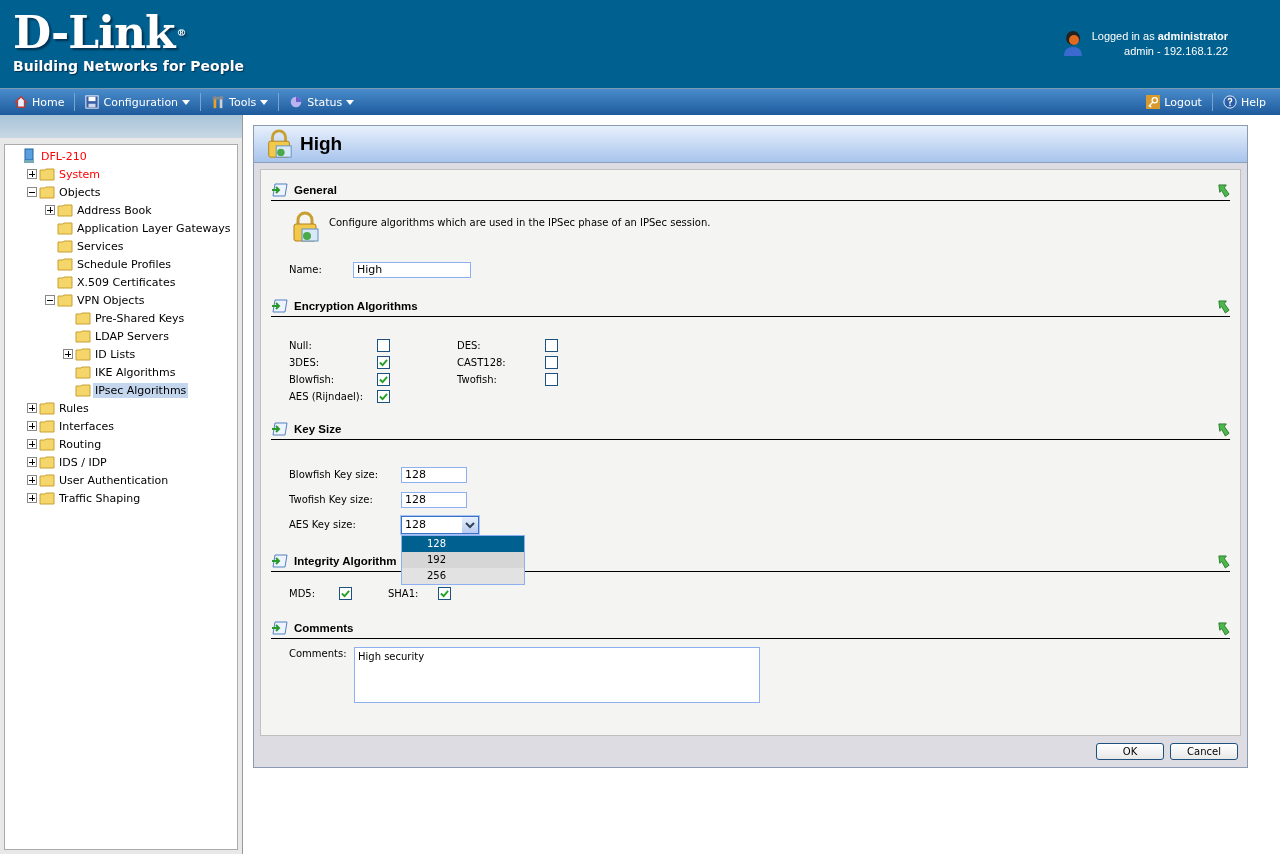 The width and height of the screenshot is (1280, 854). Describe the element at coordinates (154, 228) in the screenshot. I see `tree-item: Application Layer Gateways` at that location.